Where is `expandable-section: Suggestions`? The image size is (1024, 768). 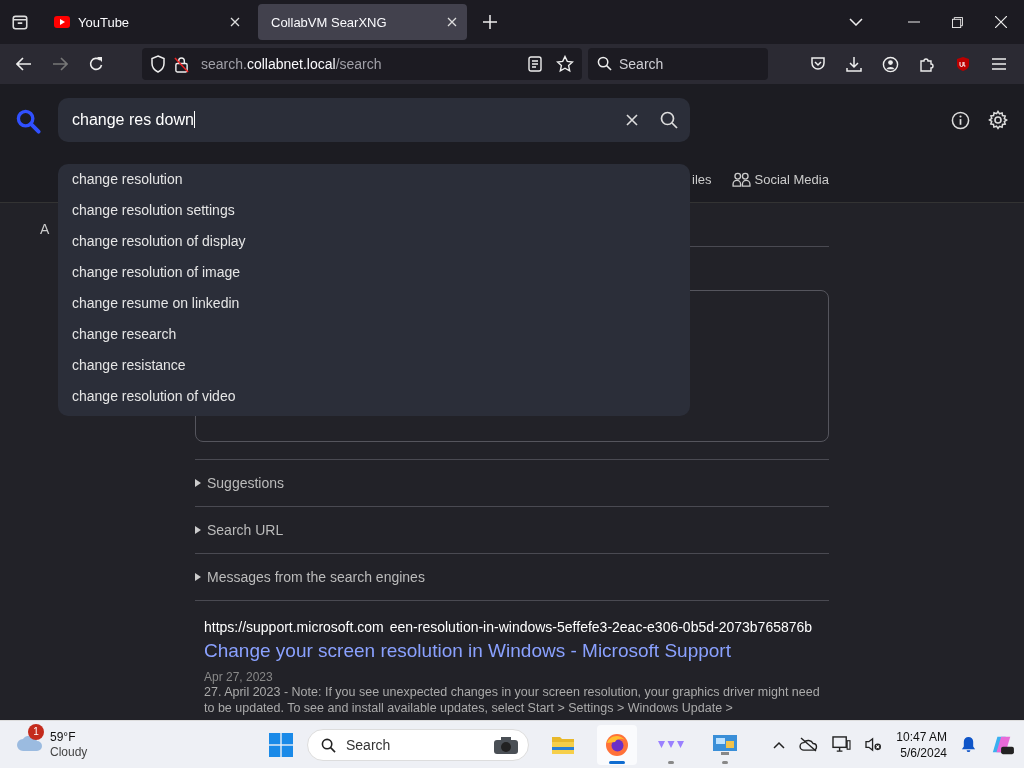 expandable-section: Suggestions is located at coordinates (512, 483).